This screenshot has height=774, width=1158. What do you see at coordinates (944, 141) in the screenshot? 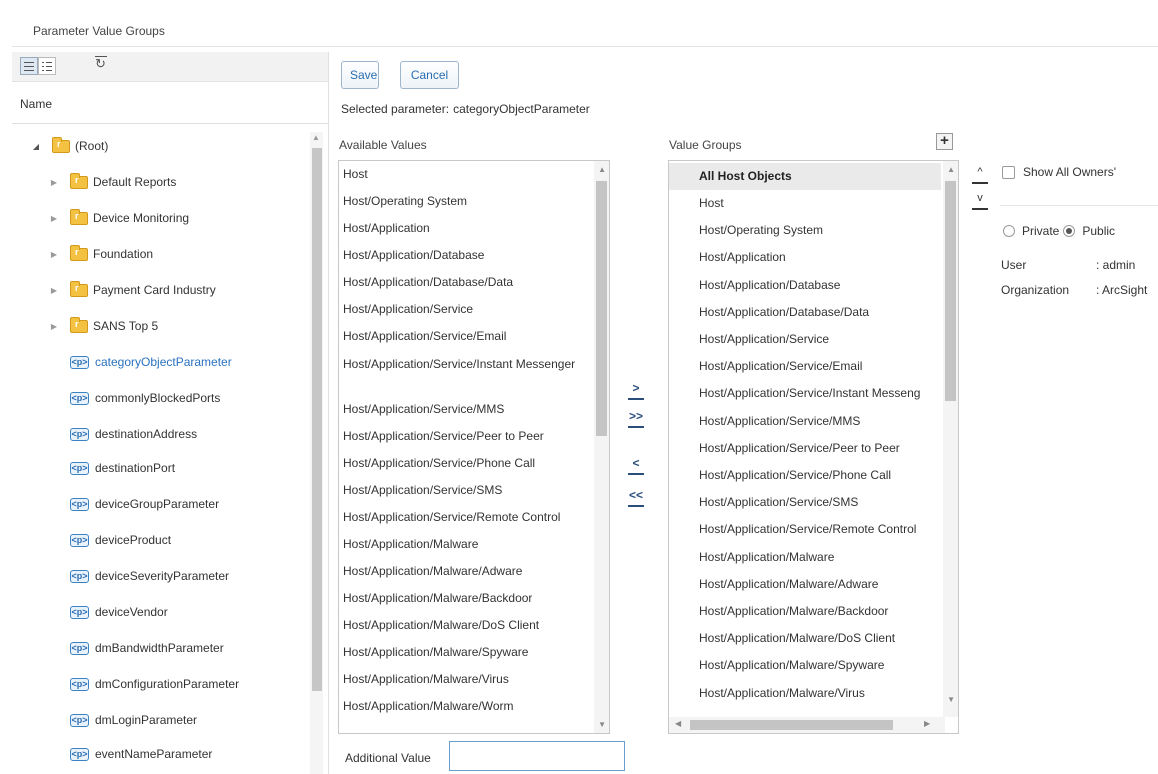
I see `add-icon: +` at bounding box center [944, 141].